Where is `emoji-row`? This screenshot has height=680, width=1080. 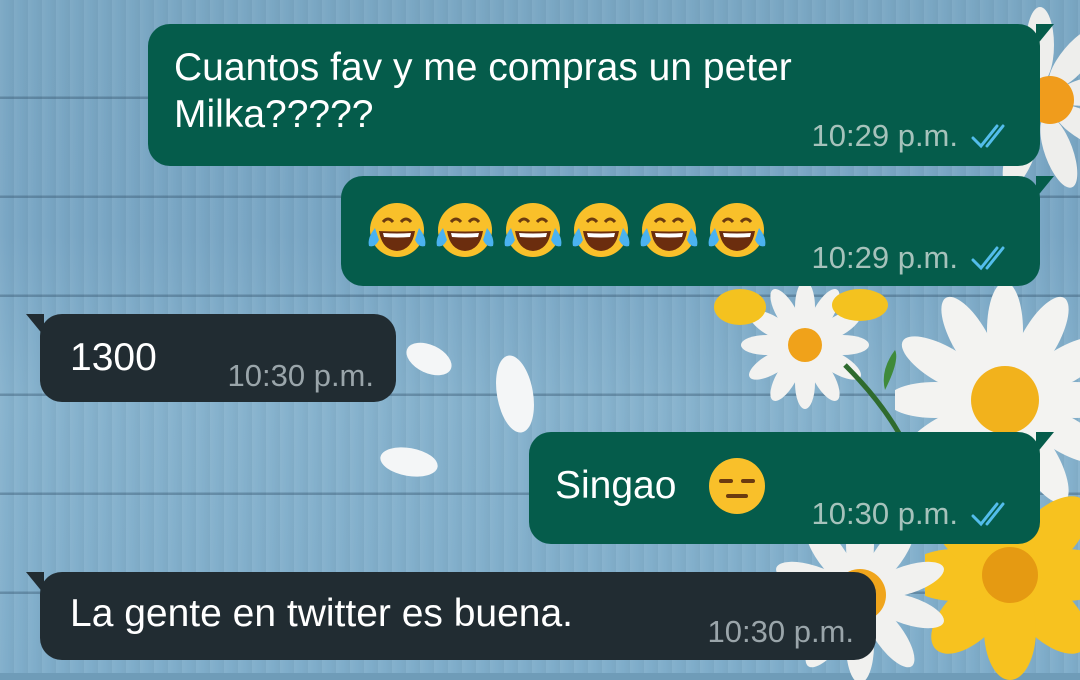 emoji-row is located at coordinates (567, 230).